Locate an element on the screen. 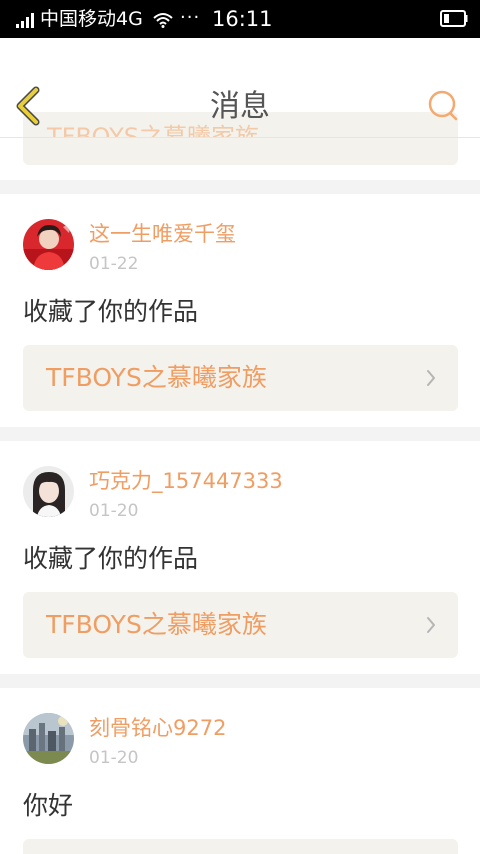 This screenshot has width=480, height=854. work-link is located at coordinates (240, 846).